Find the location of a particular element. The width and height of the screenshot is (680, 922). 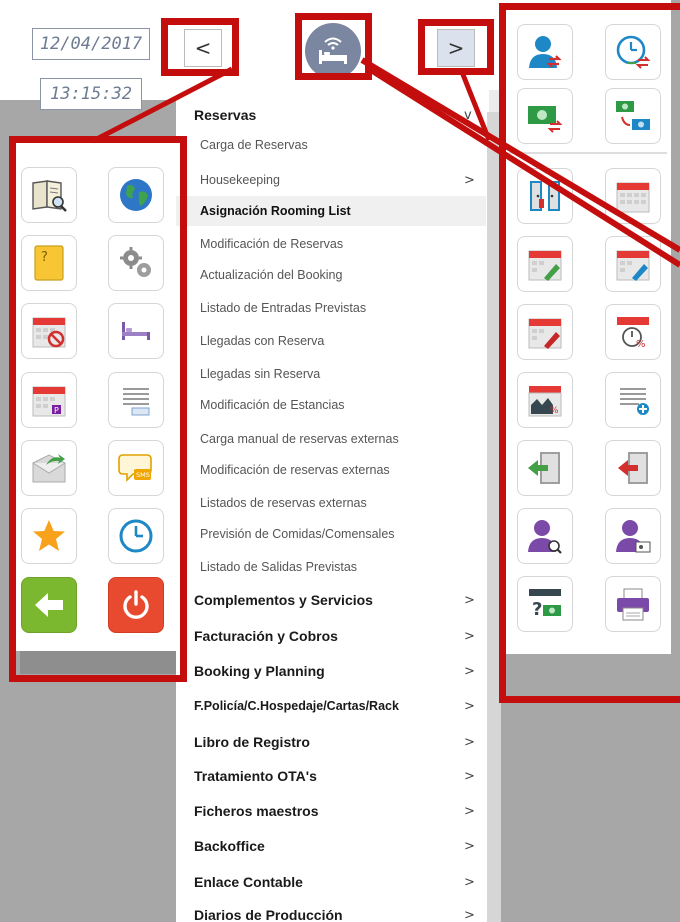

menu-section: Booking y Planning > is located at coordinates (331, 671).